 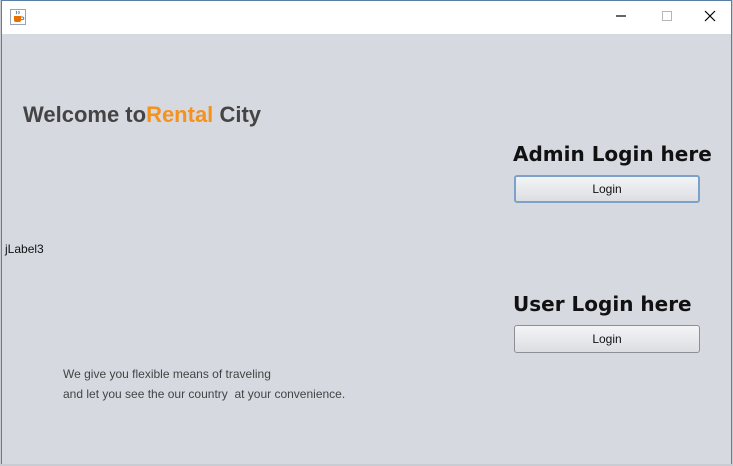 What do you see at coordinates (24, 249) in the screenshot?
I see `placeholder-label: jLabel3` at bounding box center [24, 249].